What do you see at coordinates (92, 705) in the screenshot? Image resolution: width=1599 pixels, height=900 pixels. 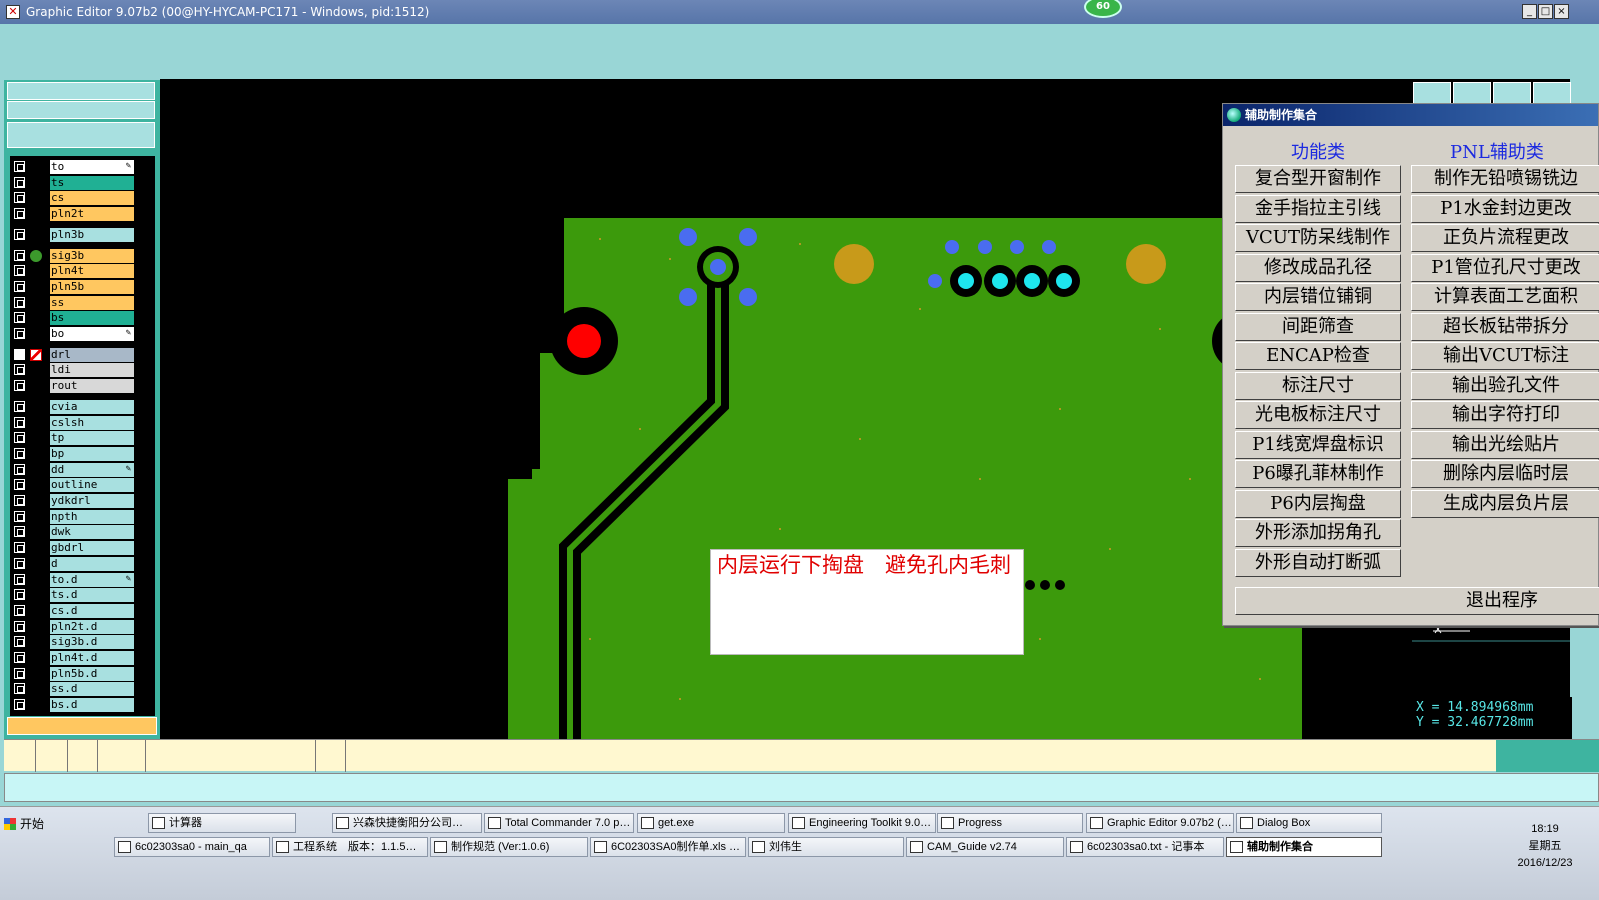 I see `layer-name: bs.d` at bounding box center [92, 705].